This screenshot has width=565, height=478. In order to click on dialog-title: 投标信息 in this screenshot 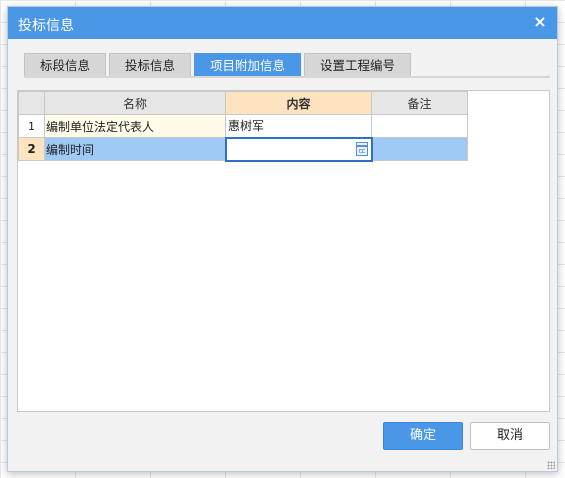, I will do `click(46, 26)`.